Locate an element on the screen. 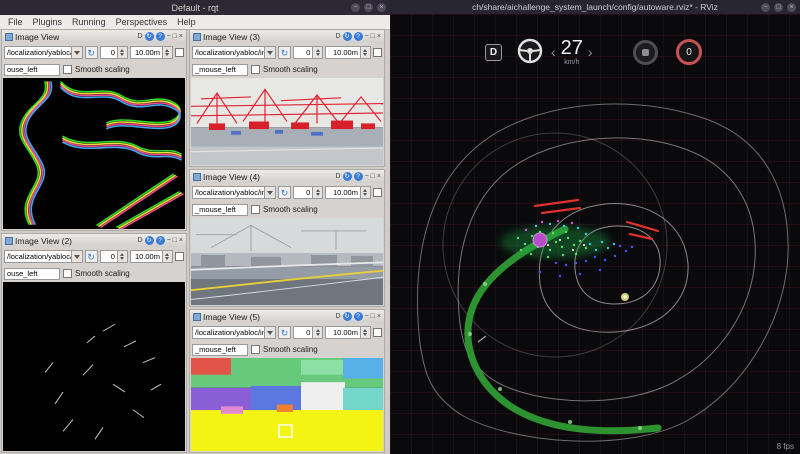  panel-titlebar: Image View (4) D ↻ ? − □ × is located at coordinates (287, 176).